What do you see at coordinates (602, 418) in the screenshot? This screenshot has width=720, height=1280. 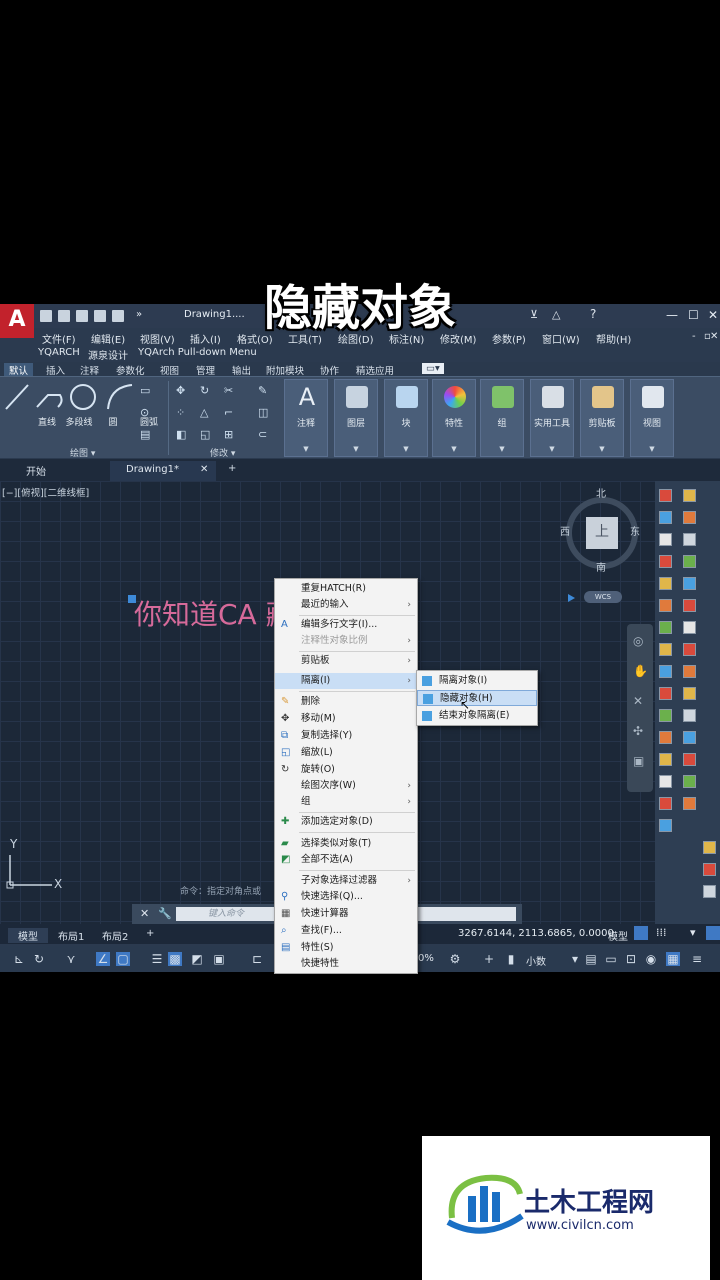 I see `clipboard-button: 剪贴板 ▼` at bounding box center [602, 418].